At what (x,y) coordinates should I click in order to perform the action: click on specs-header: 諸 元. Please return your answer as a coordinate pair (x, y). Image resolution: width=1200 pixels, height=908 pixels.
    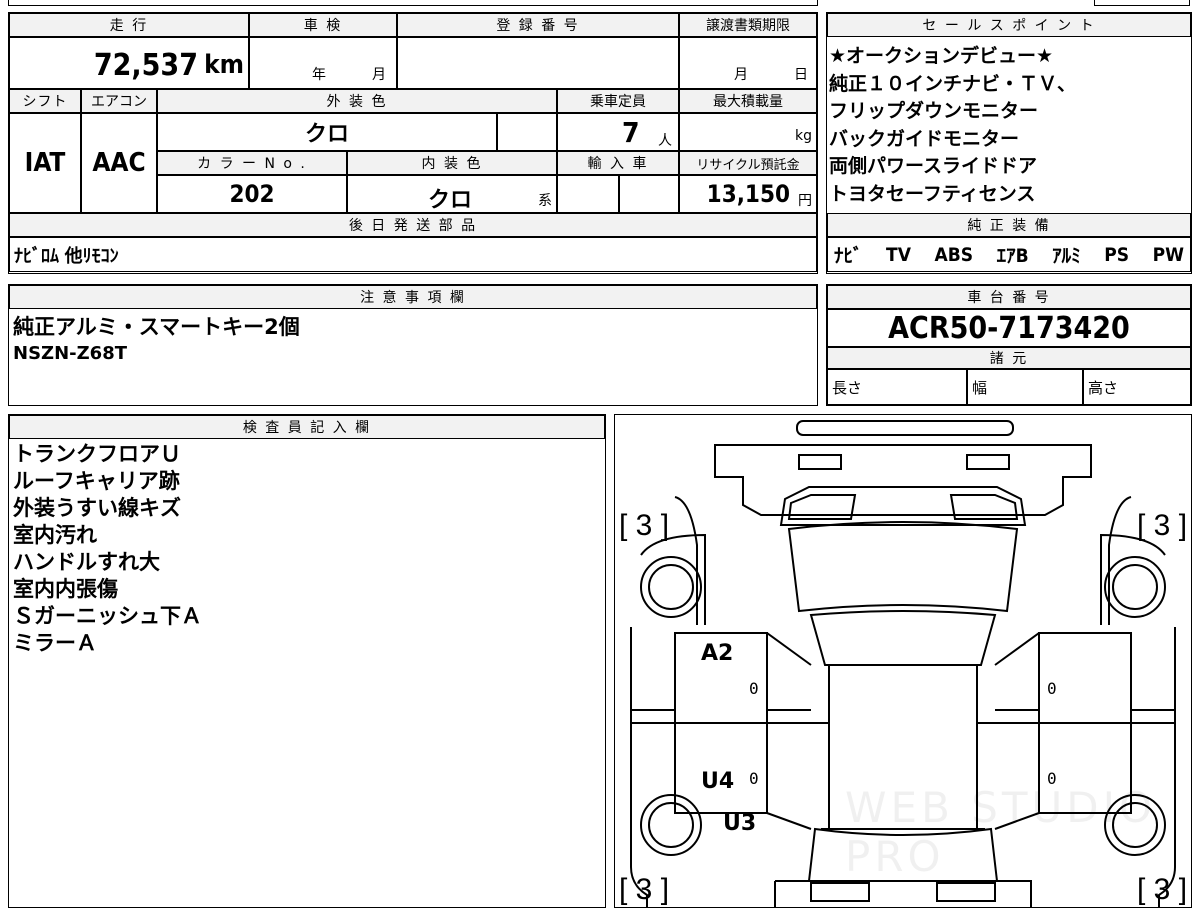
    Looking at the image, I should click on (1009, 358).